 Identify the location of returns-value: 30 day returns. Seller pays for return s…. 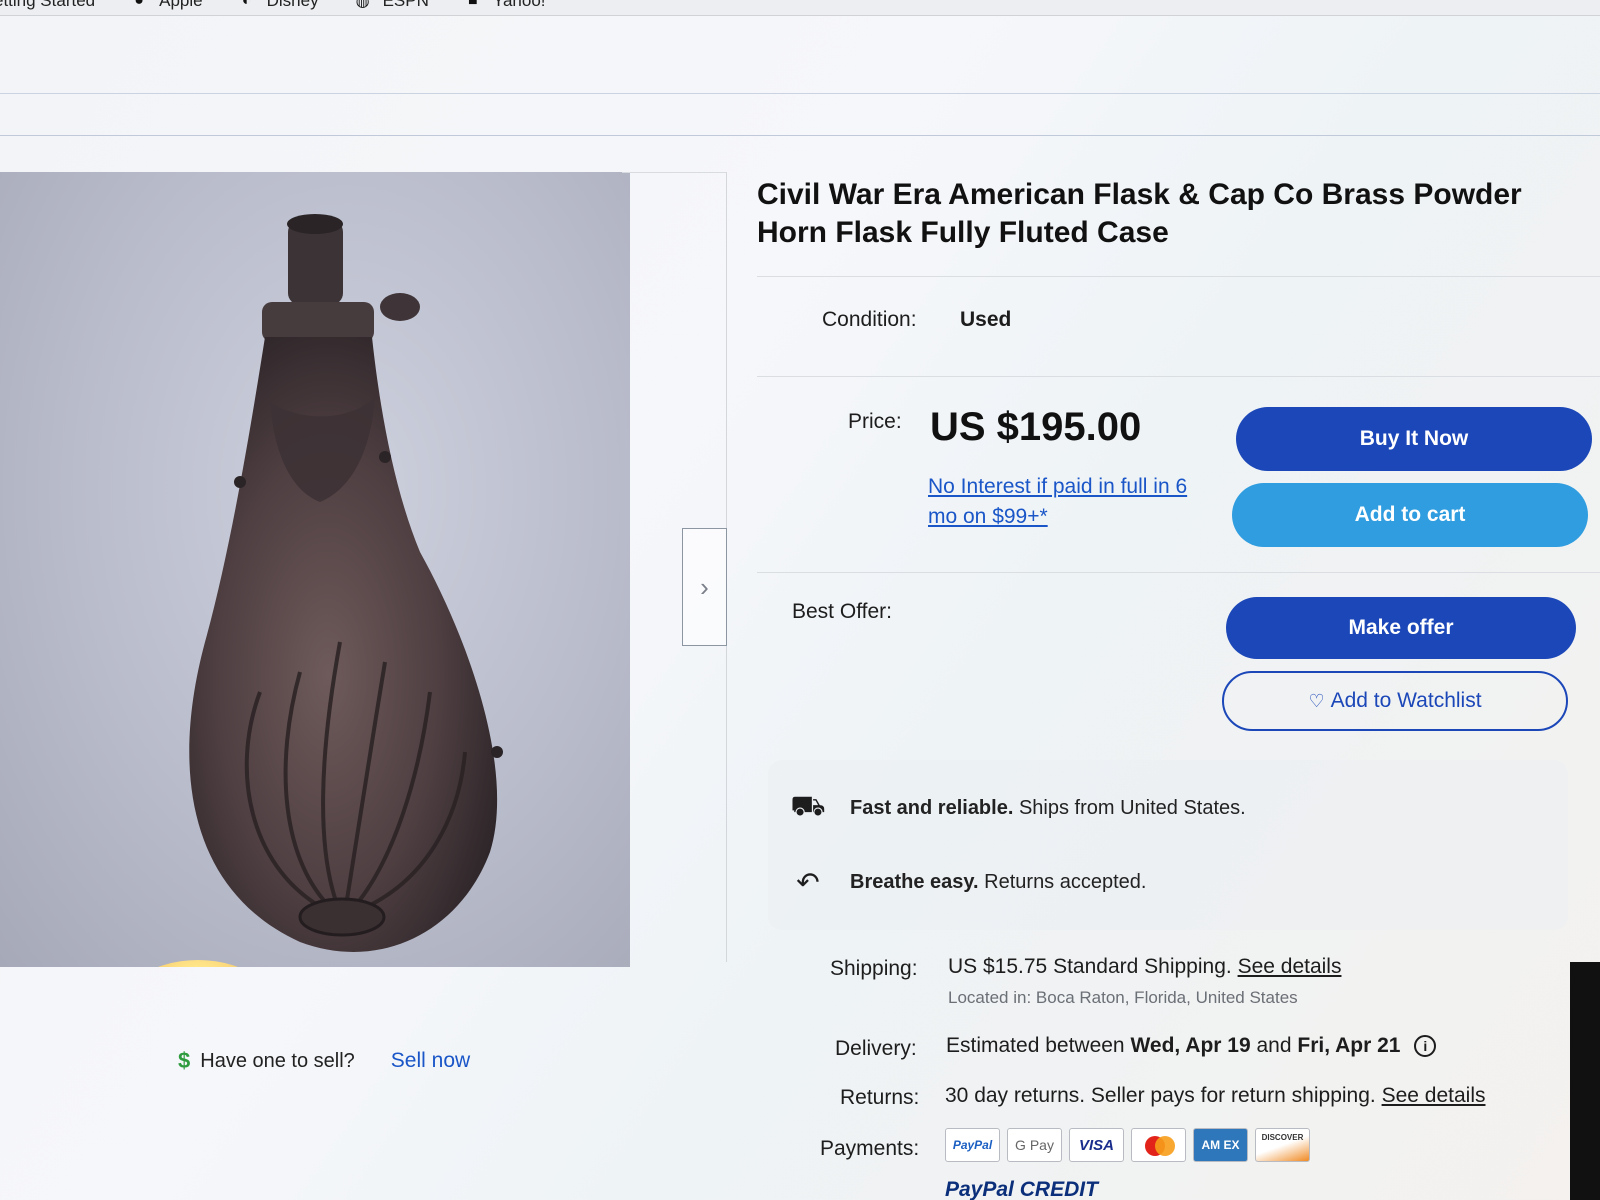
(1215, 1096).